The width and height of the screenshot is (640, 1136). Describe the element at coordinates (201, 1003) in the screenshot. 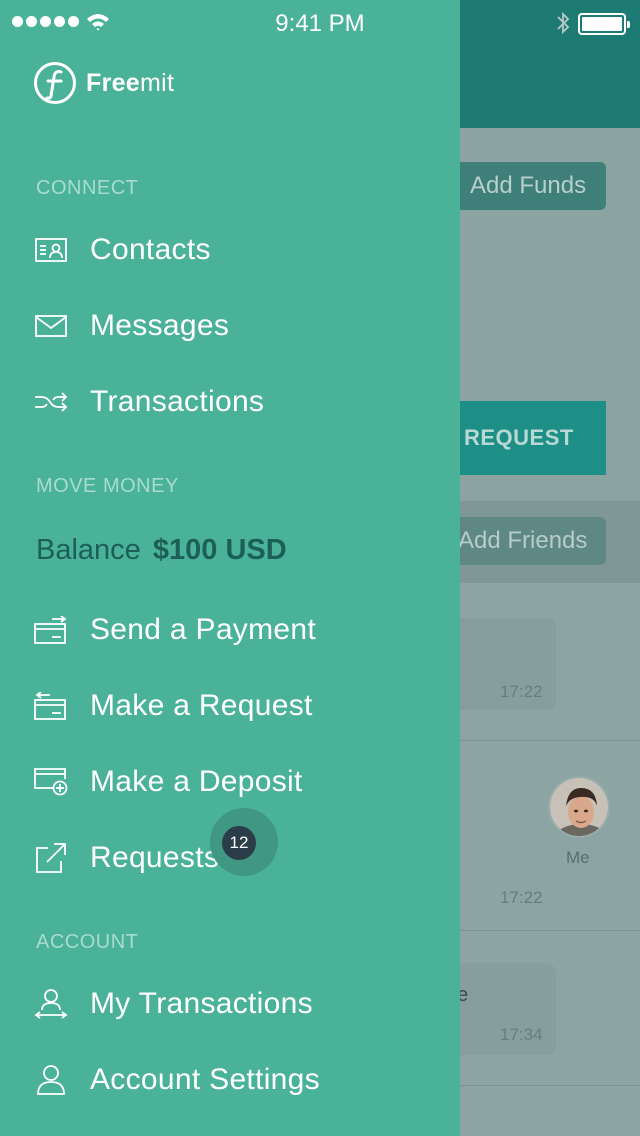

I see `menu-label: My Transactions` at that location.